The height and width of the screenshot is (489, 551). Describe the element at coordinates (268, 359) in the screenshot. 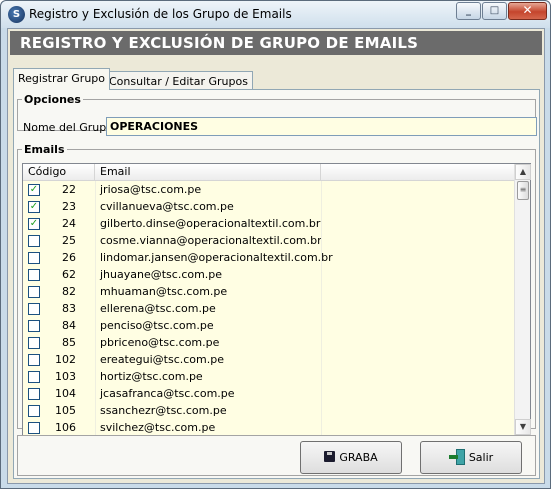

I see `list-item: 102 ereategui@tsc.com.pe` at that location.